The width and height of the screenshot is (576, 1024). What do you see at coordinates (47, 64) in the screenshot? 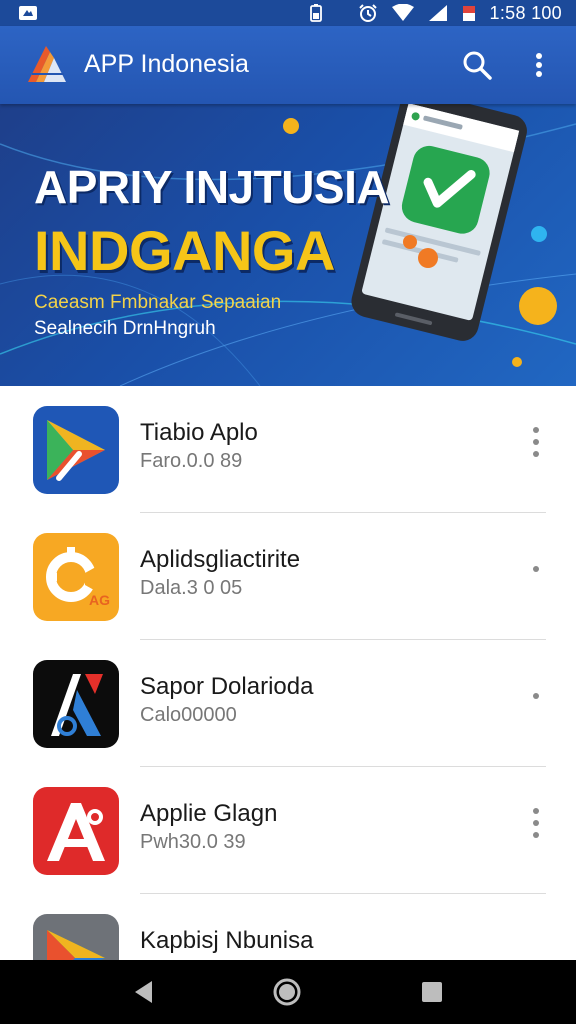
I see `app-logo-icon` at bounding box center [47, 64].